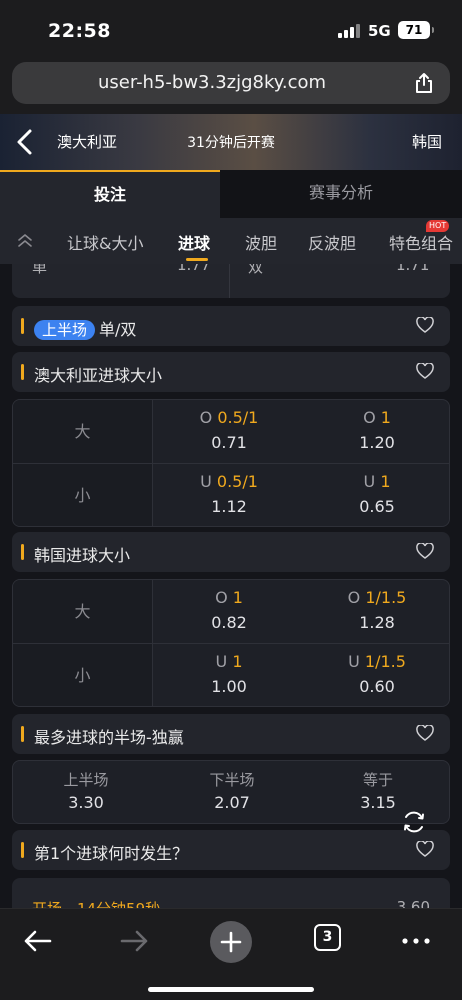 This screenshot has width=462, height=1000. I want to click on section-title: 上半场 单/双, so click(85, 328).